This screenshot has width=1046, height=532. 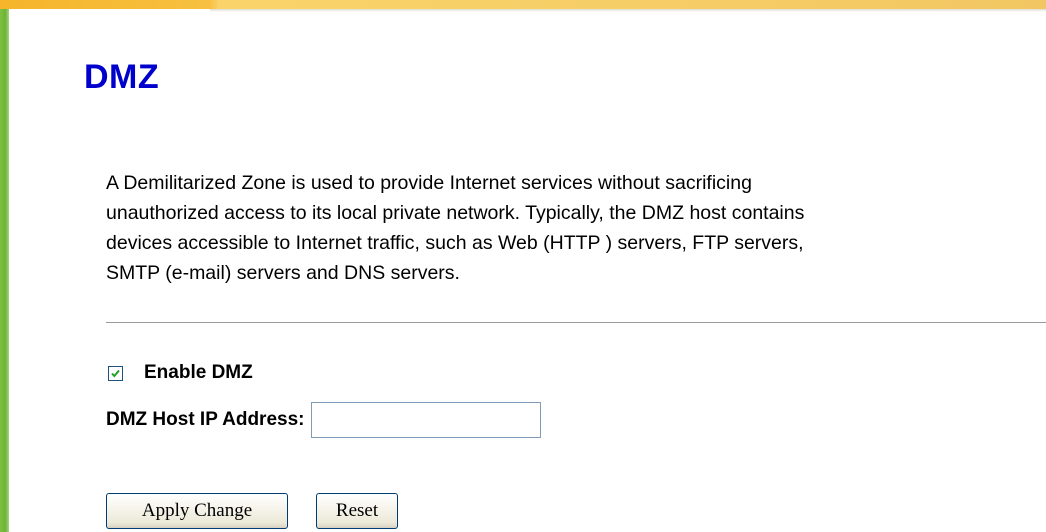 I want to click on enable-dmz-label: Enable DMZ, so click(x=198, y=372).